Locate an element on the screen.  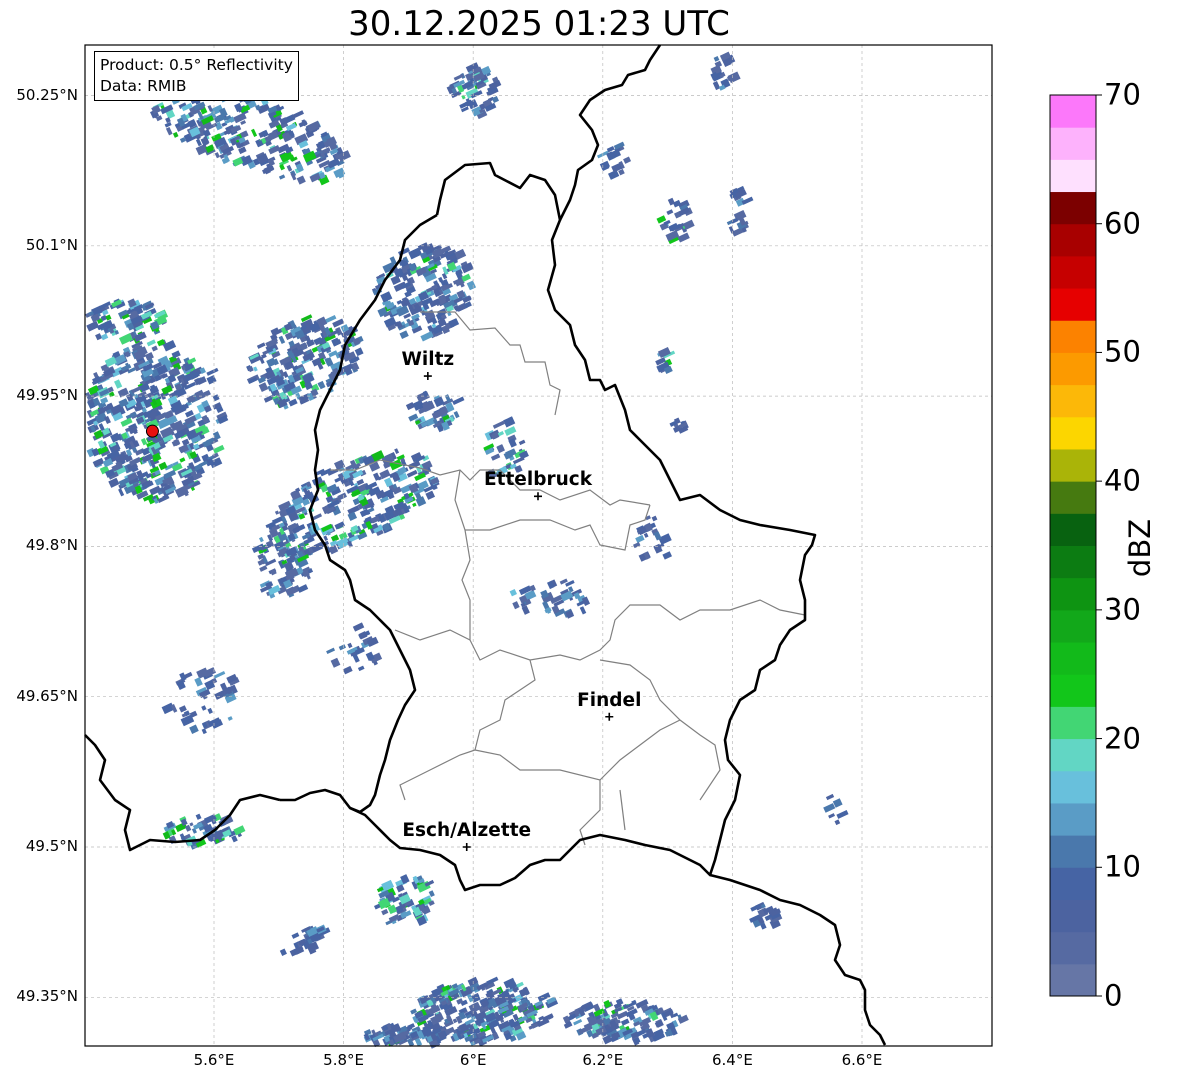
colorbar-tick-label: 70 is located at coordinates (1122, 94).